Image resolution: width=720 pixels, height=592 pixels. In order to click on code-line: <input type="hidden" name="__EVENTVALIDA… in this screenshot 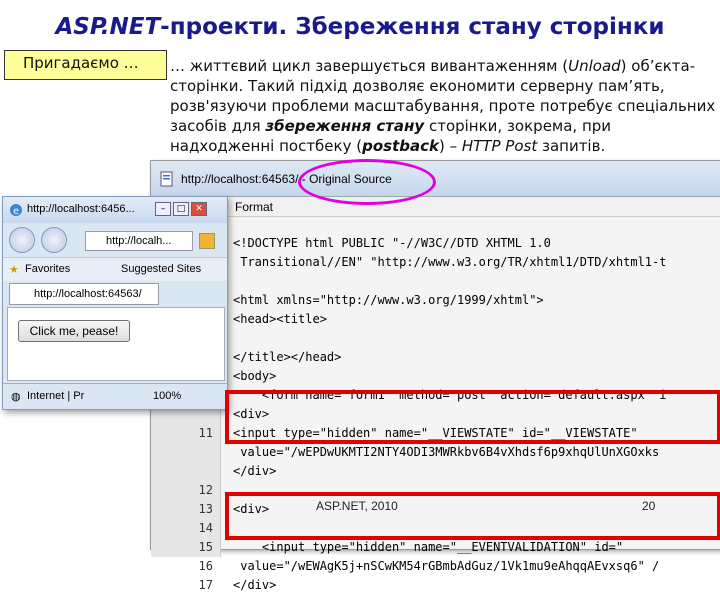, I will do `click(428, 547)`.